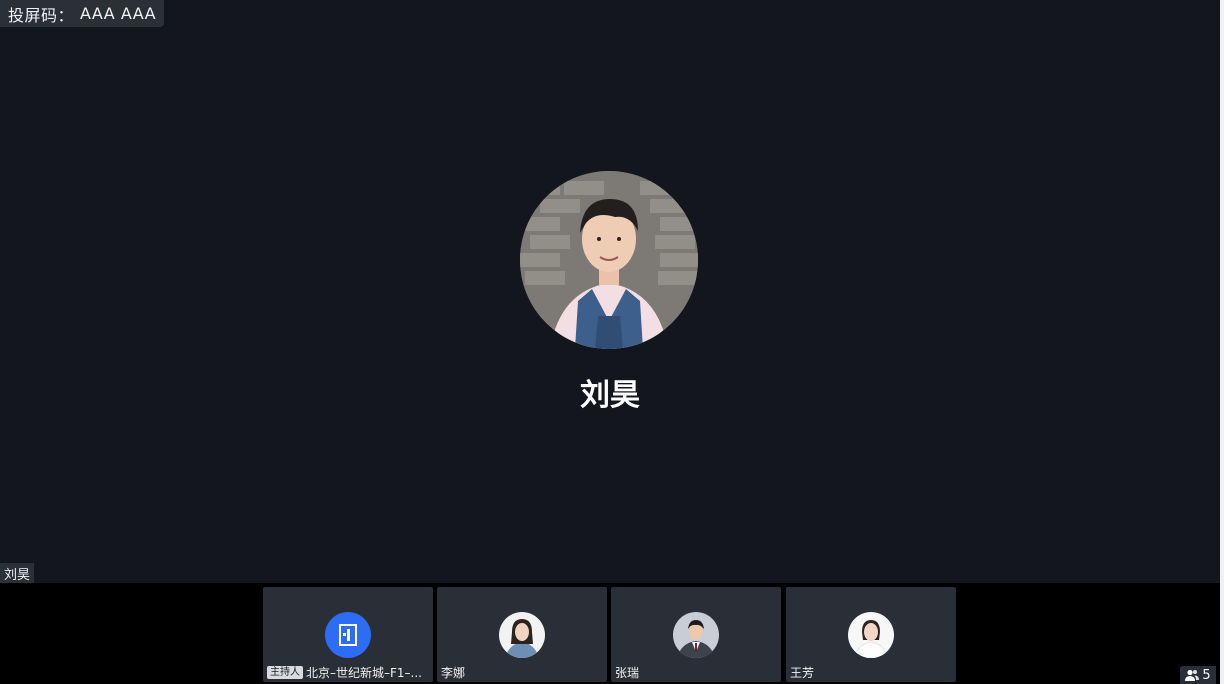  I want to click on participant-count: 5, so click(1206, 675).